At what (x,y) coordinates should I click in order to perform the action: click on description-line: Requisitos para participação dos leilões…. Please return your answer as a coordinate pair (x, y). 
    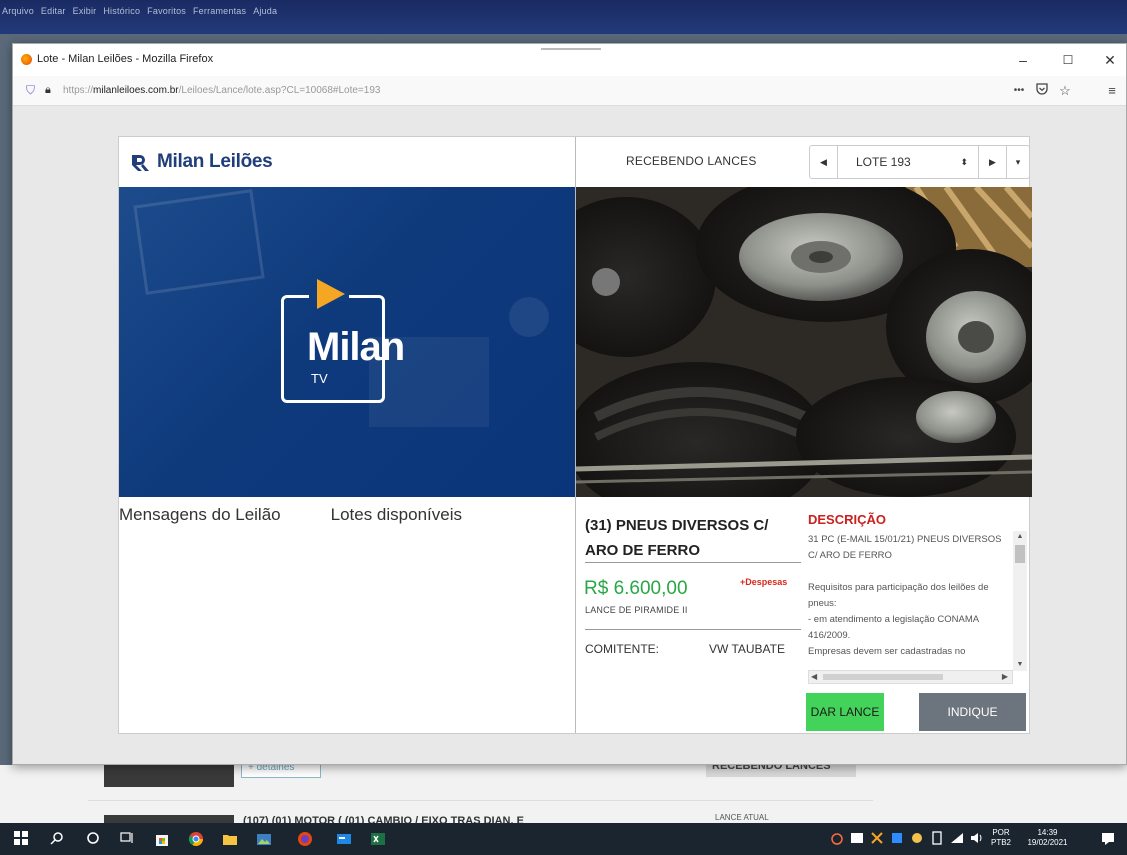
    Looking at the image, I should click on (898, 595).